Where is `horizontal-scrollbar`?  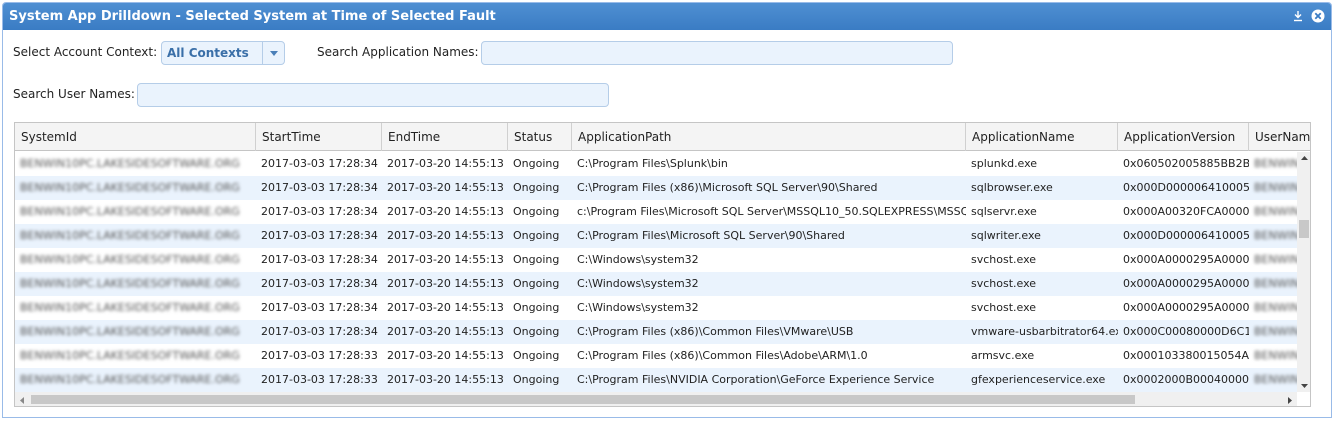 horizontal-scrollbar is located at coordinates (656, 399).